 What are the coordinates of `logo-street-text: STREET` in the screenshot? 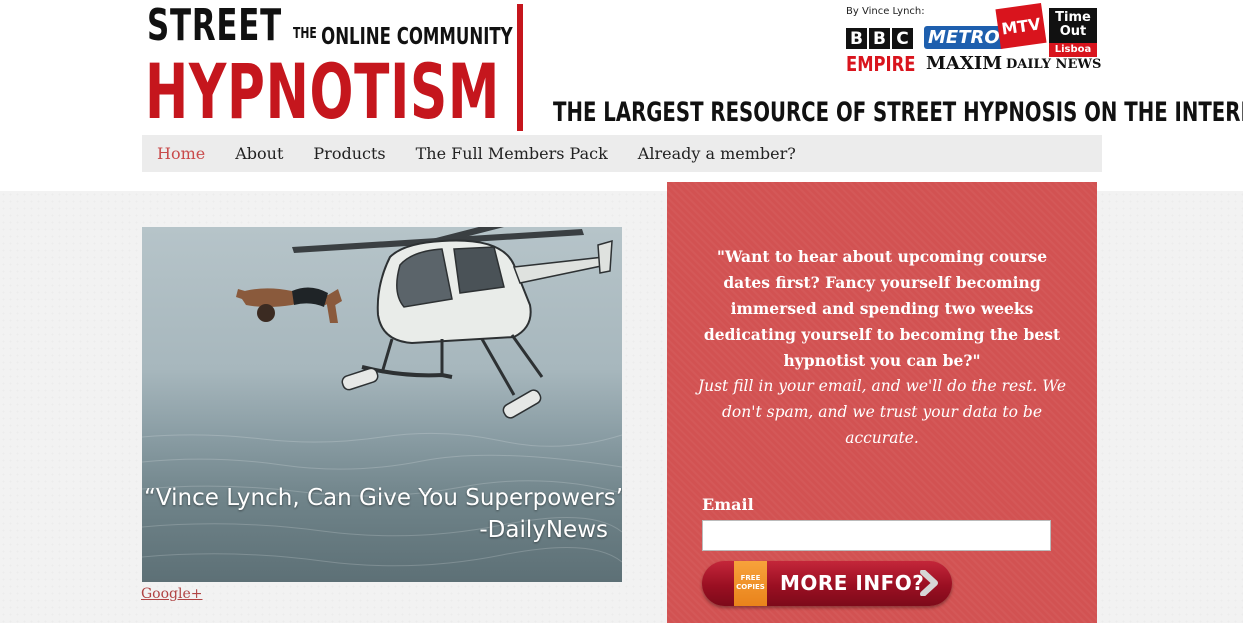 It's located at (215, 25).